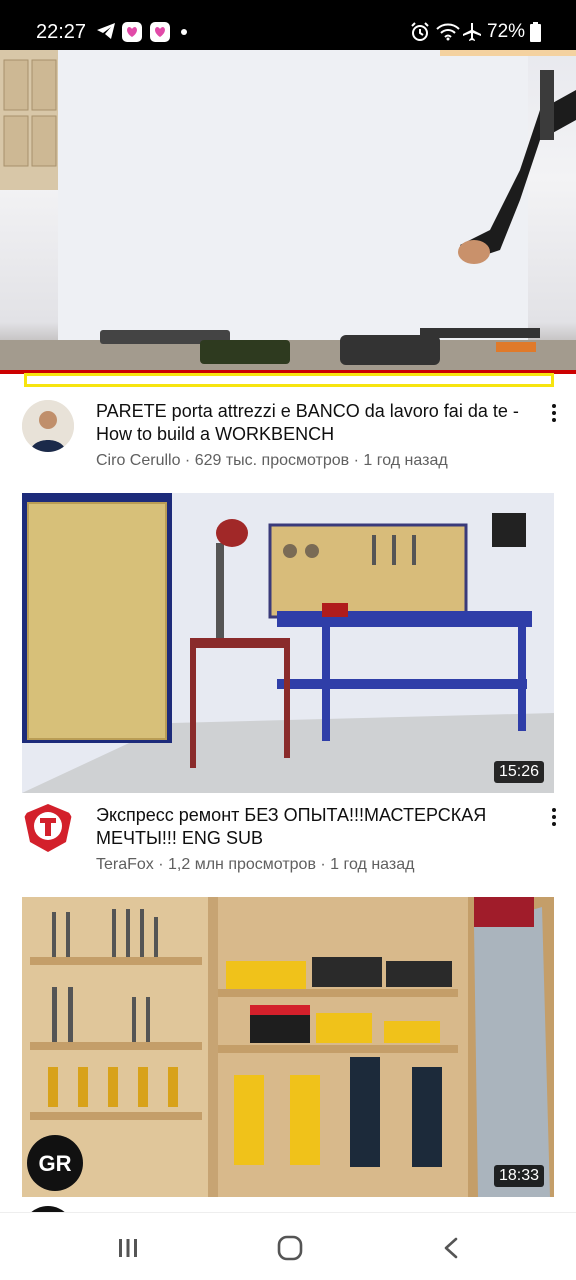  Describe the element at coordinates (420, 31) in the screenshot. I see `alarm-icon` at that location.